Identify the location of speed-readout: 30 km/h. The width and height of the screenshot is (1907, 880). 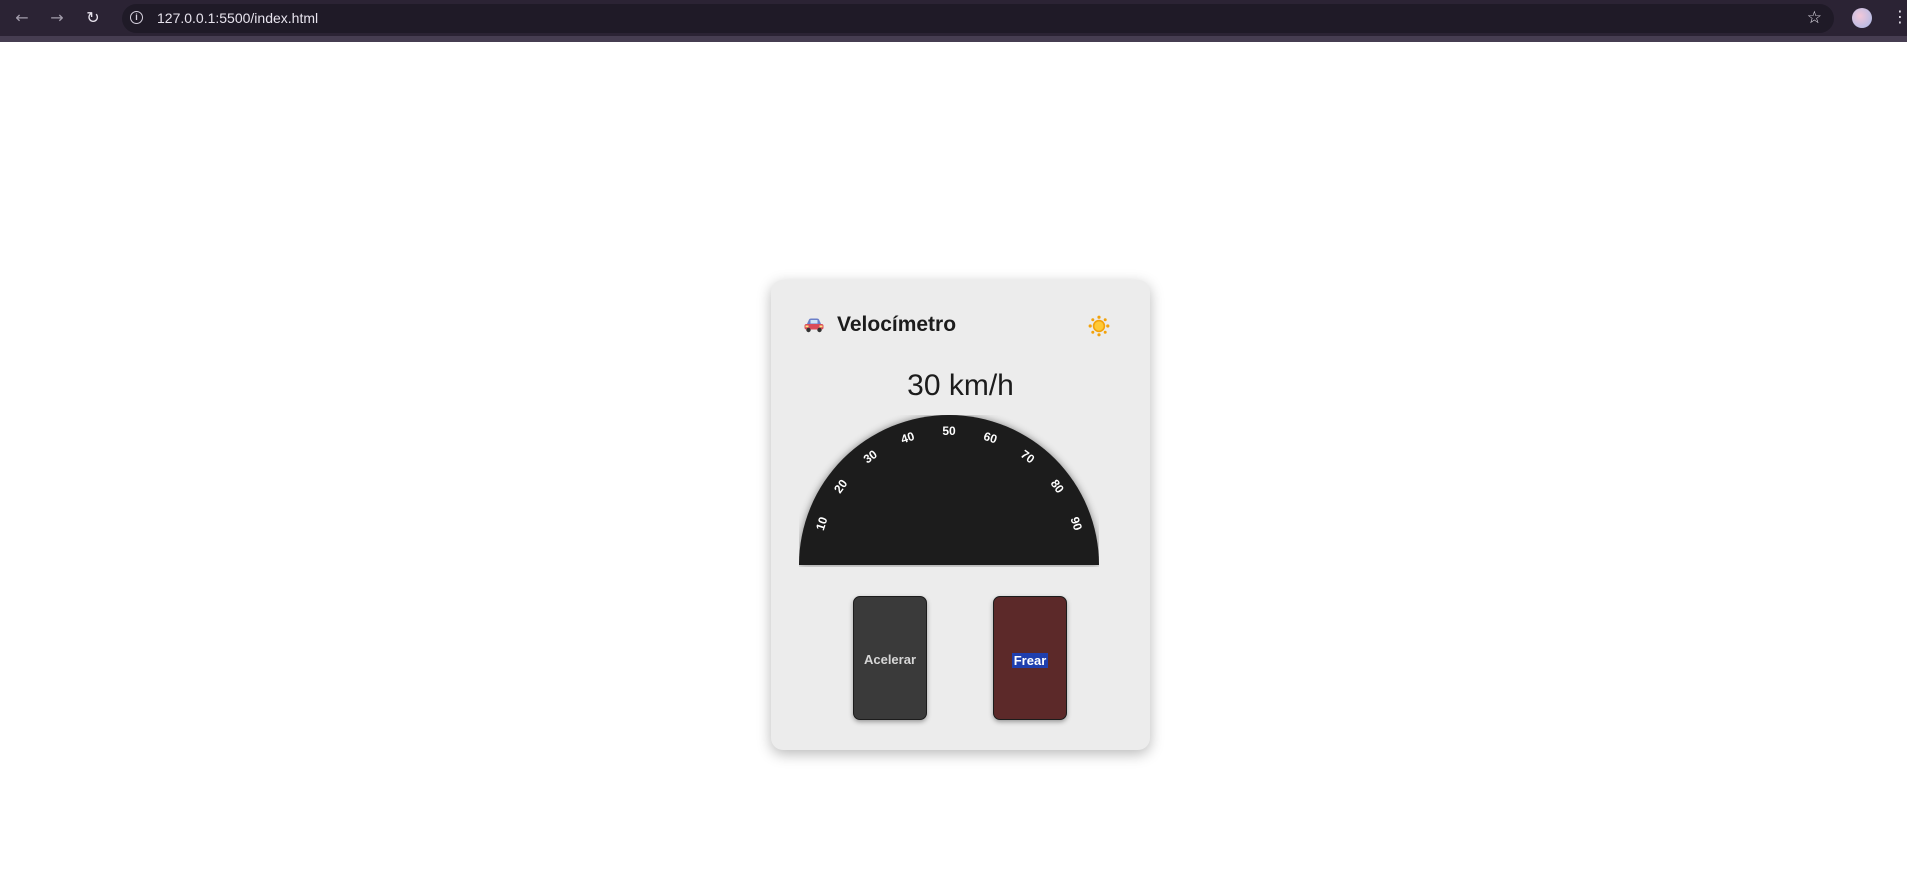
(960, 385).